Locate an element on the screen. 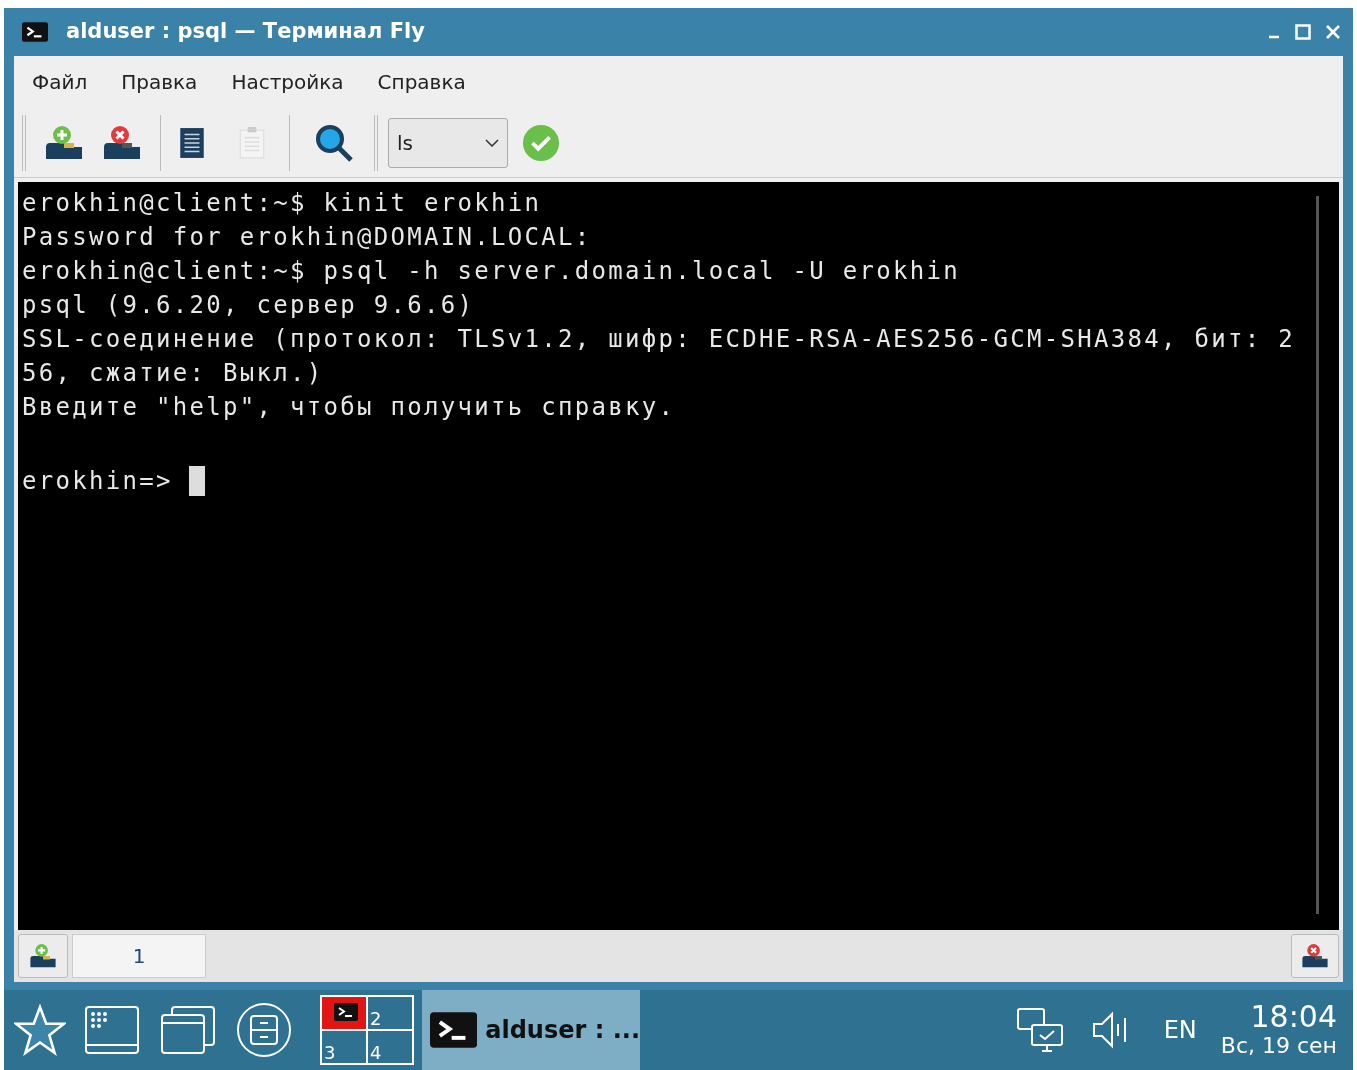  check-icon is located at coordinates (541, 142).